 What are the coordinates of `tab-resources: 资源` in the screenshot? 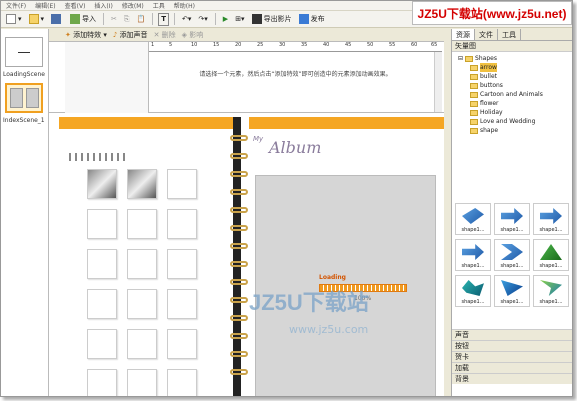 It's located at (463, 34).